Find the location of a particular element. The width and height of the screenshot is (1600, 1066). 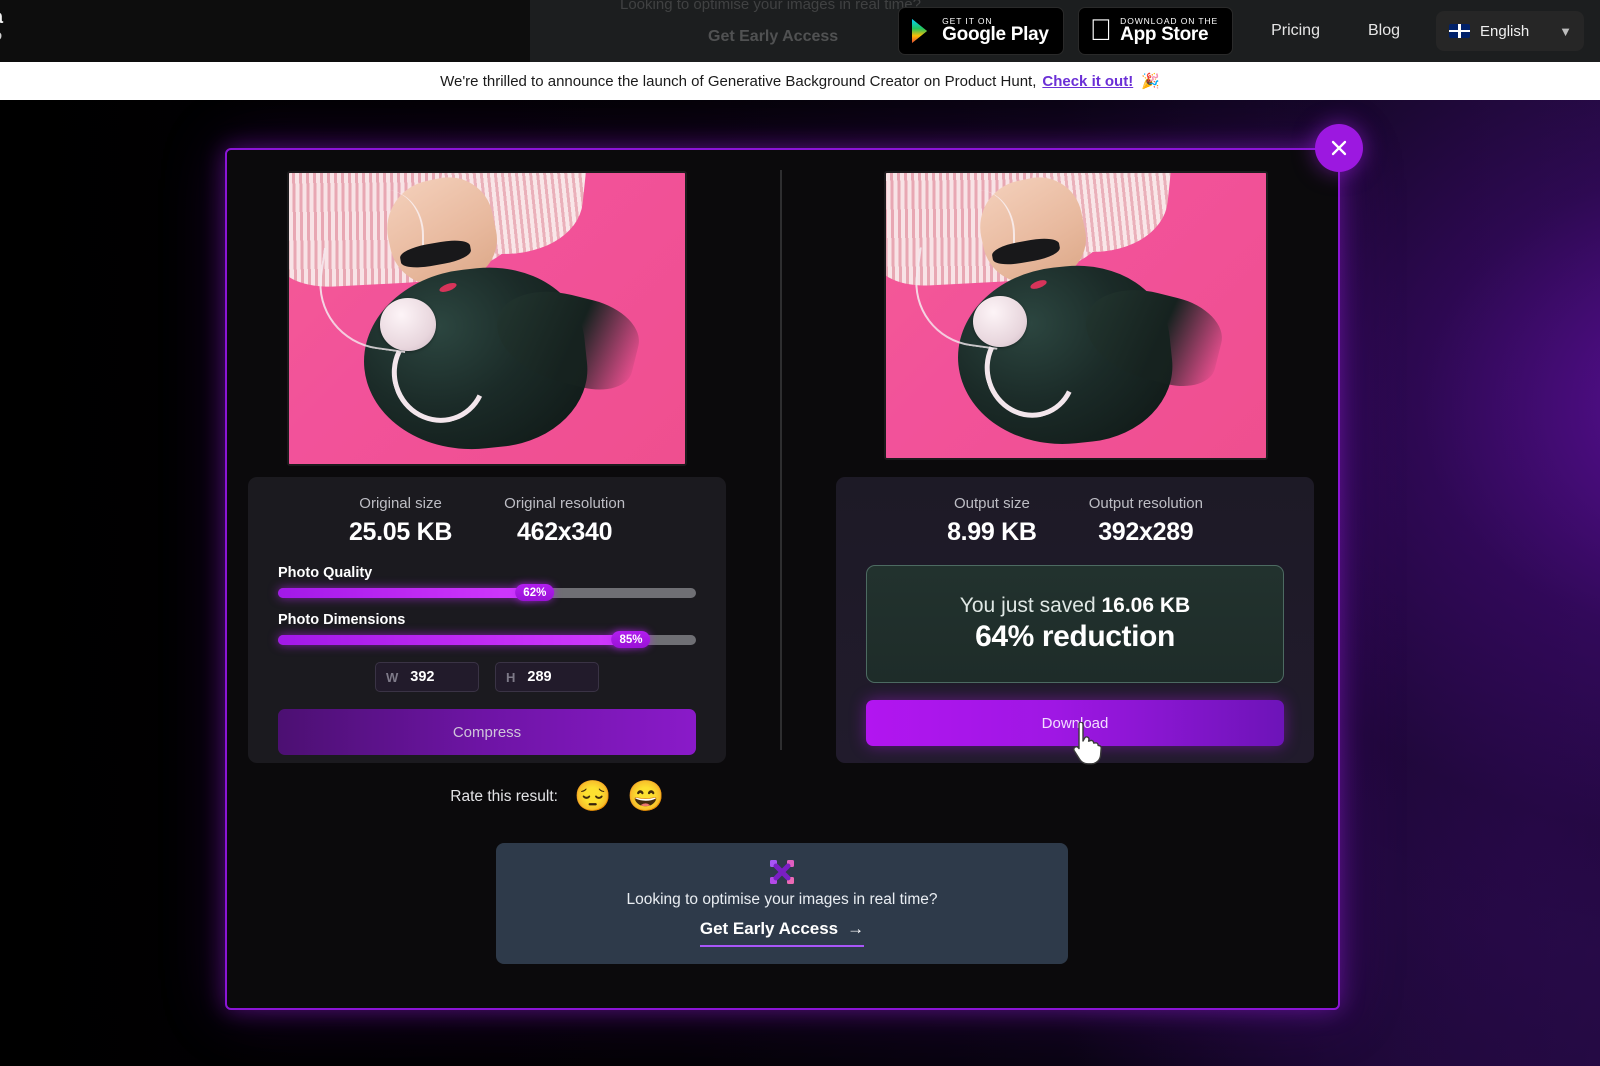

height-value: 289 is located at coordinates (539, 677).